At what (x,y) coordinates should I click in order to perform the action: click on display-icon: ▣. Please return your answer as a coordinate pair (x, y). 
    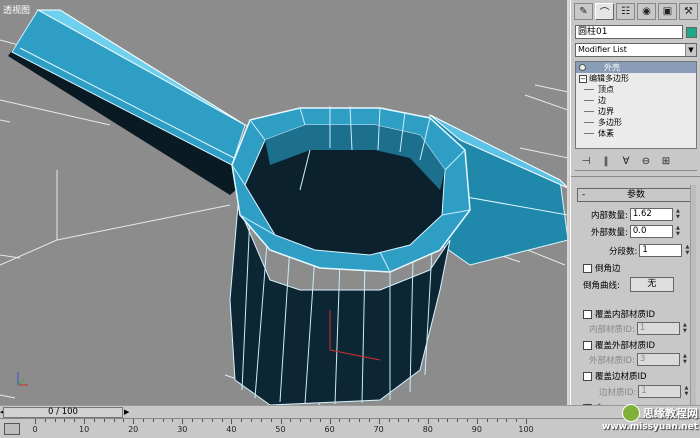
    Looking at the image, I should click on (667, 11).